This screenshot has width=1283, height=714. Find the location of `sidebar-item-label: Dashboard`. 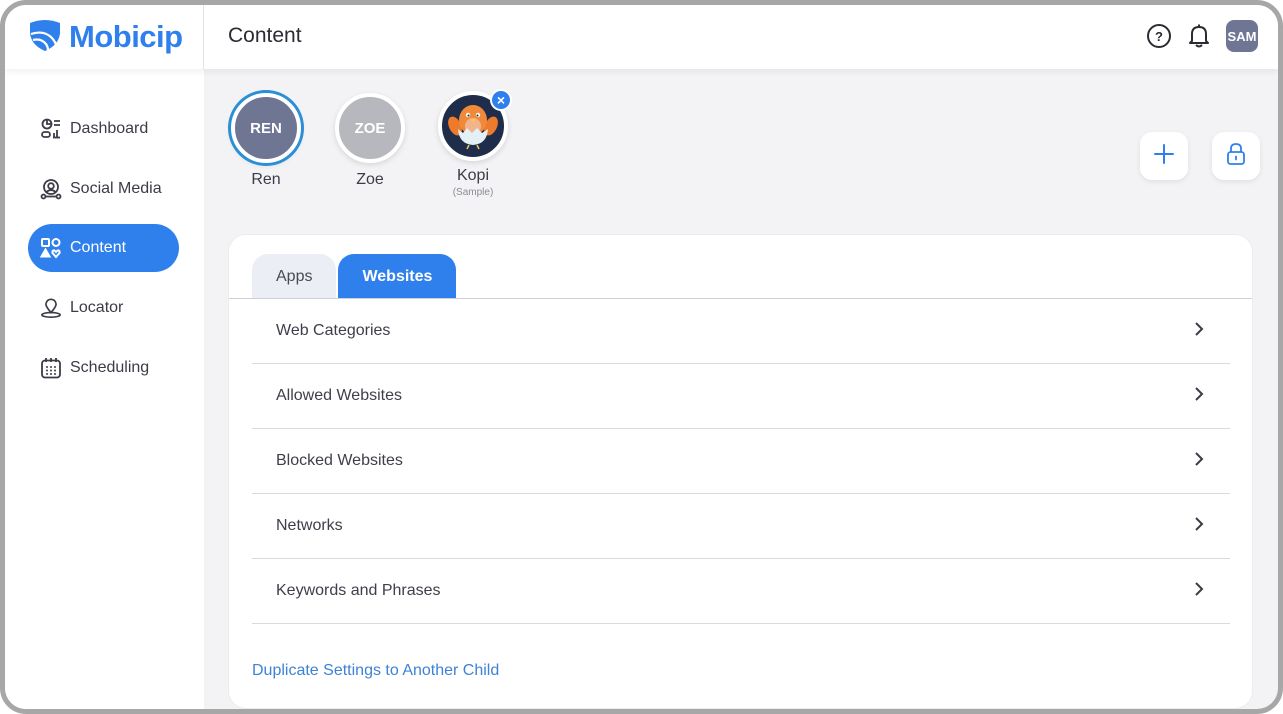

sidebar-item-label: Dashboard is located at coordinates (109, 128).